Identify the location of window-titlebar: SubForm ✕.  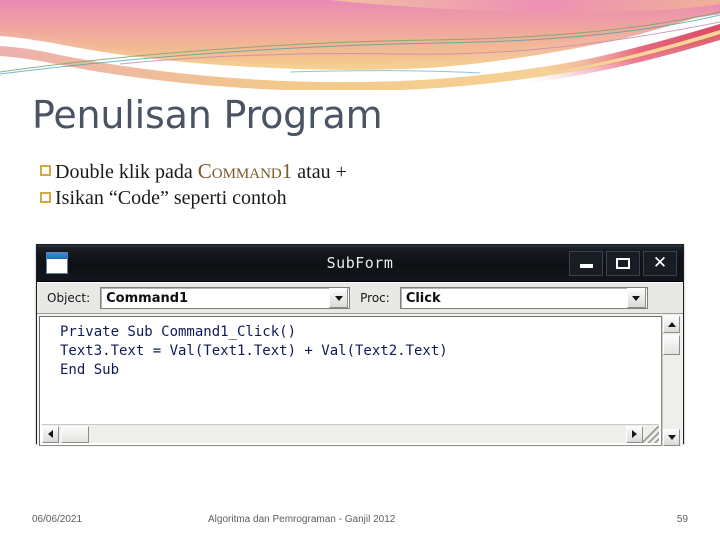
(360, 263).